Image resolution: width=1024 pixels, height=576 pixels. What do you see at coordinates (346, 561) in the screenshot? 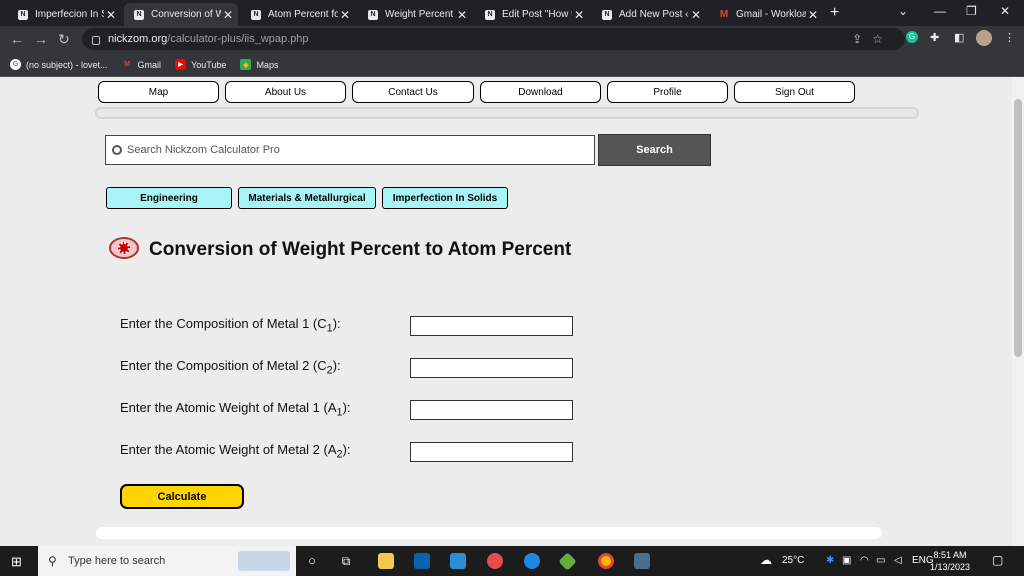
I see `task-view-icon: ⧉` at bounding box center [346, 561].